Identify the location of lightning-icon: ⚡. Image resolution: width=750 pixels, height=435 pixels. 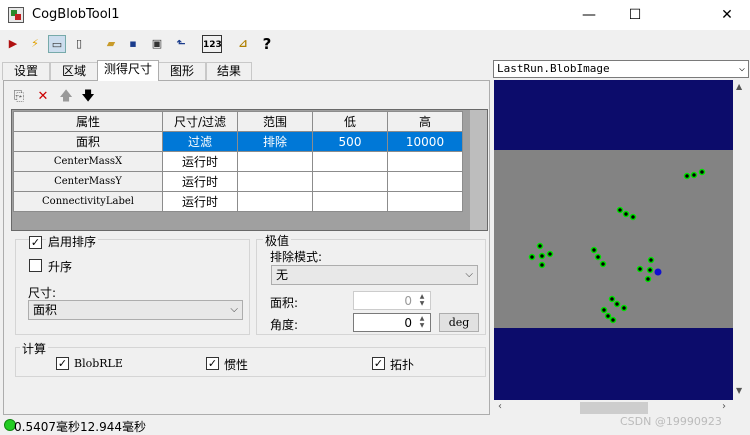
(35, 44).